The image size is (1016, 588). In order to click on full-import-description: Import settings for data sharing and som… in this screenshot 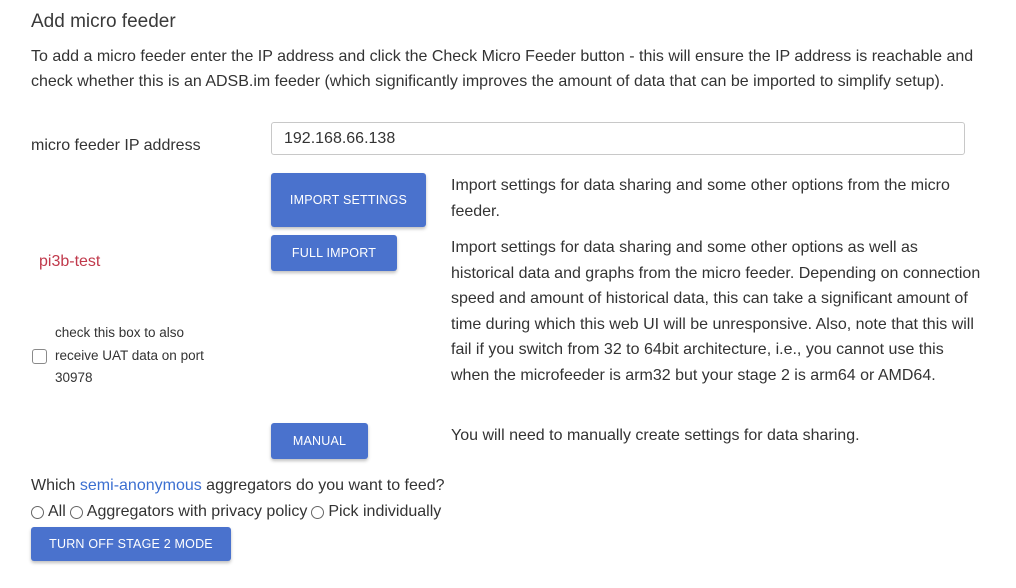, I will do `click(716, 311)`.